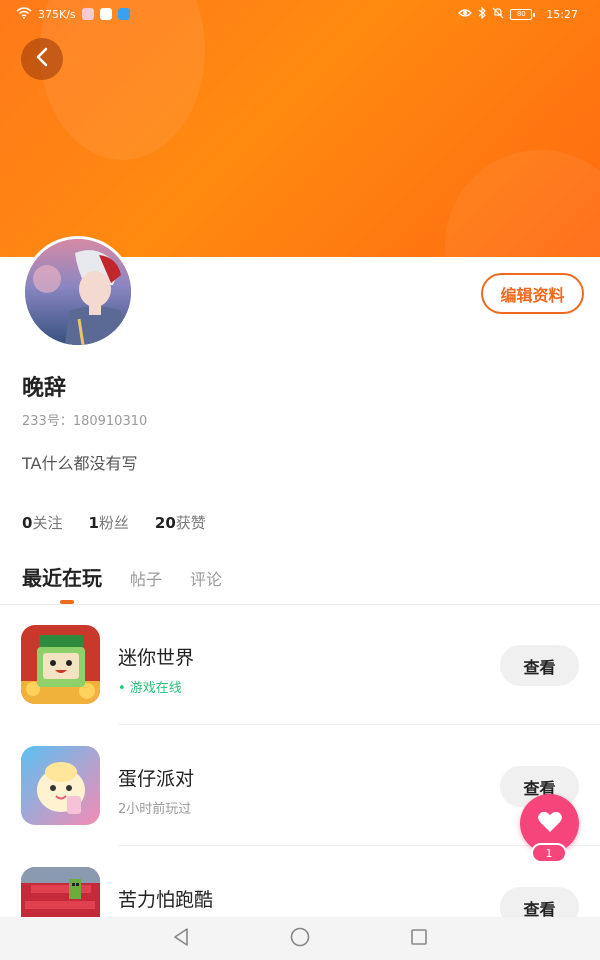  I want to click on user-id: 233号：180910310, so click(85, 421).